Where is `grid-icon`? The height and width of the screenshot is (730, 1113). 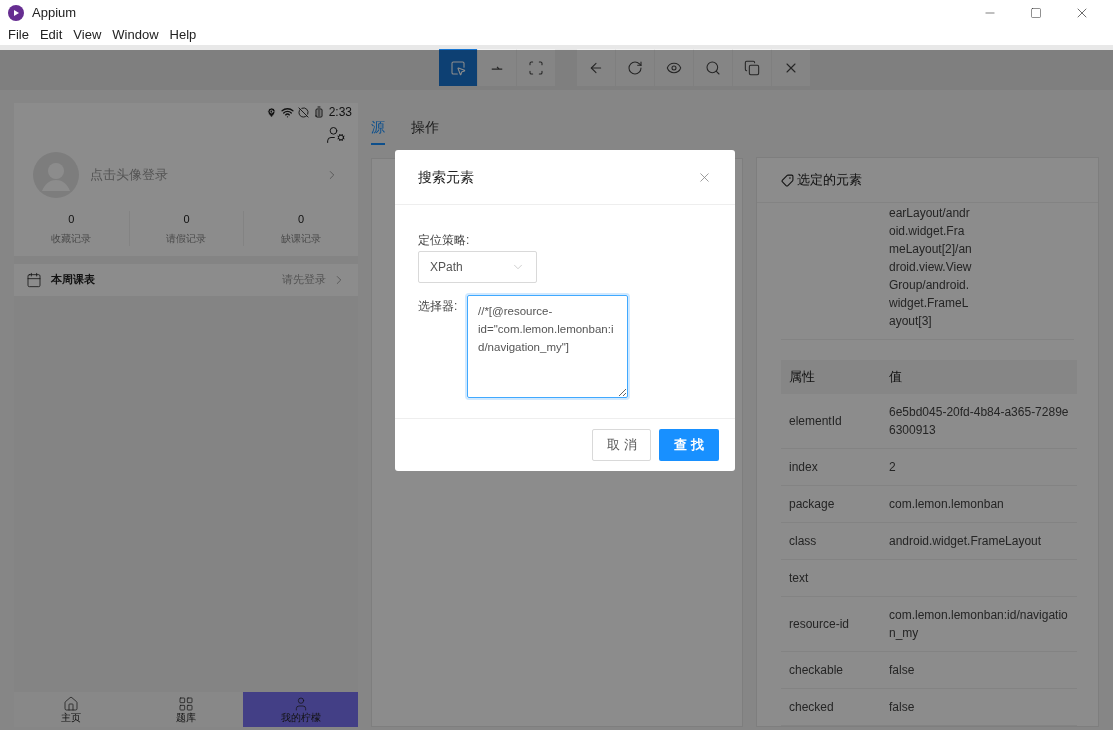
grid-icon is located at coordinates (186, 703).